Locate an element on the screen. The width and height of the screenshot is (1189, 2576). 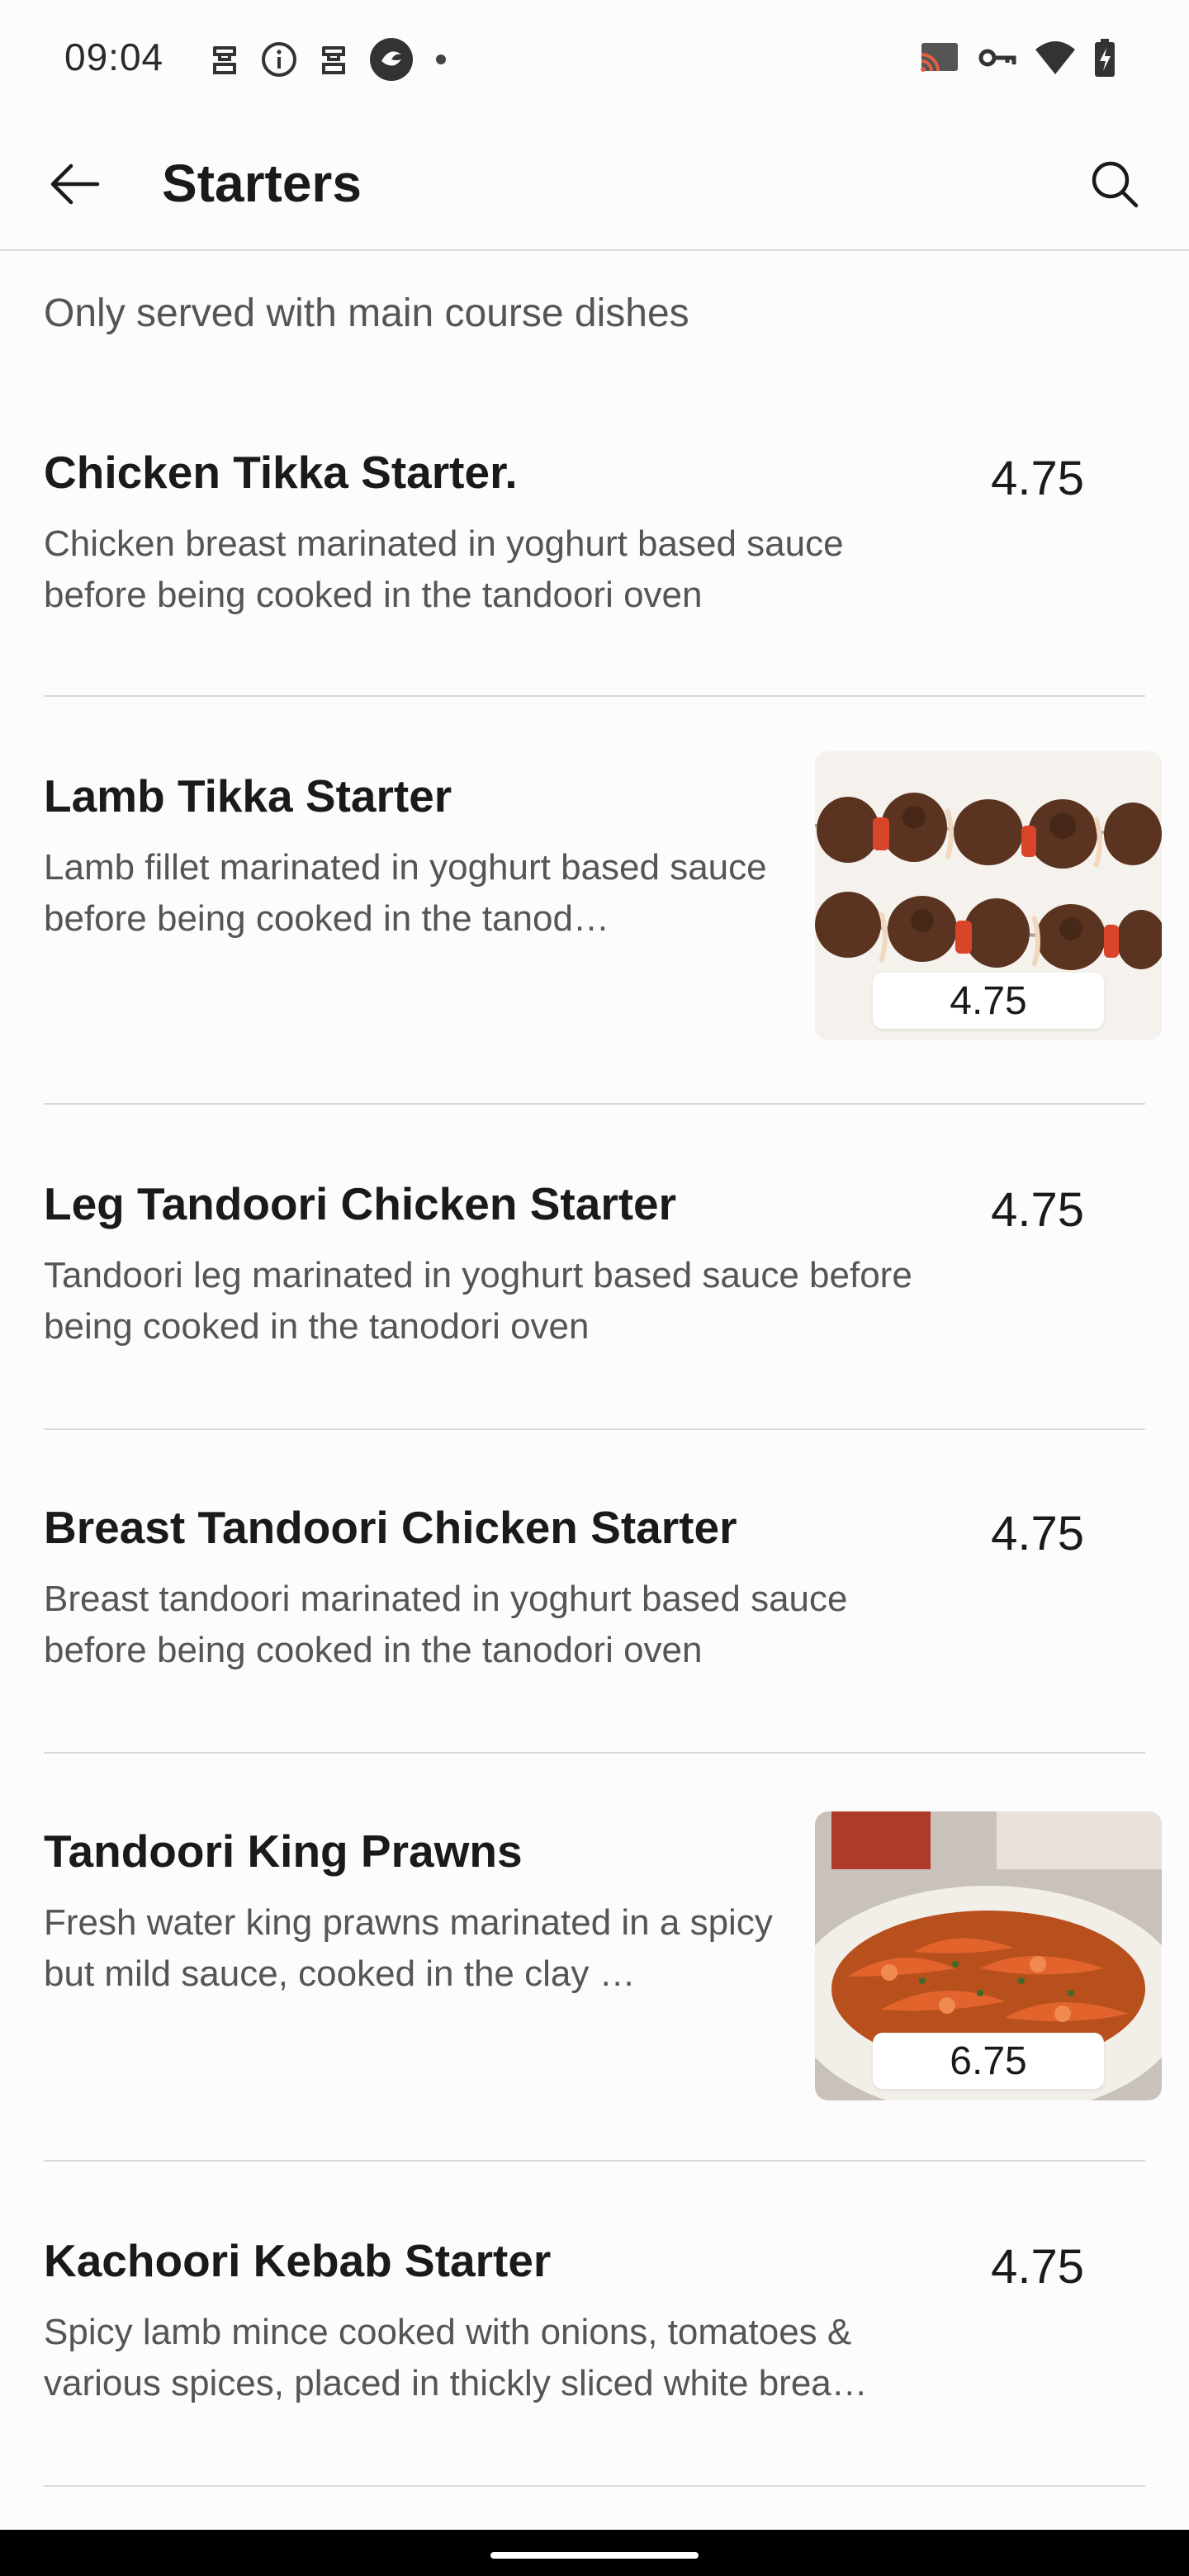
item-name: Tandoori King Prawns is located at coordinates (283, 1851).